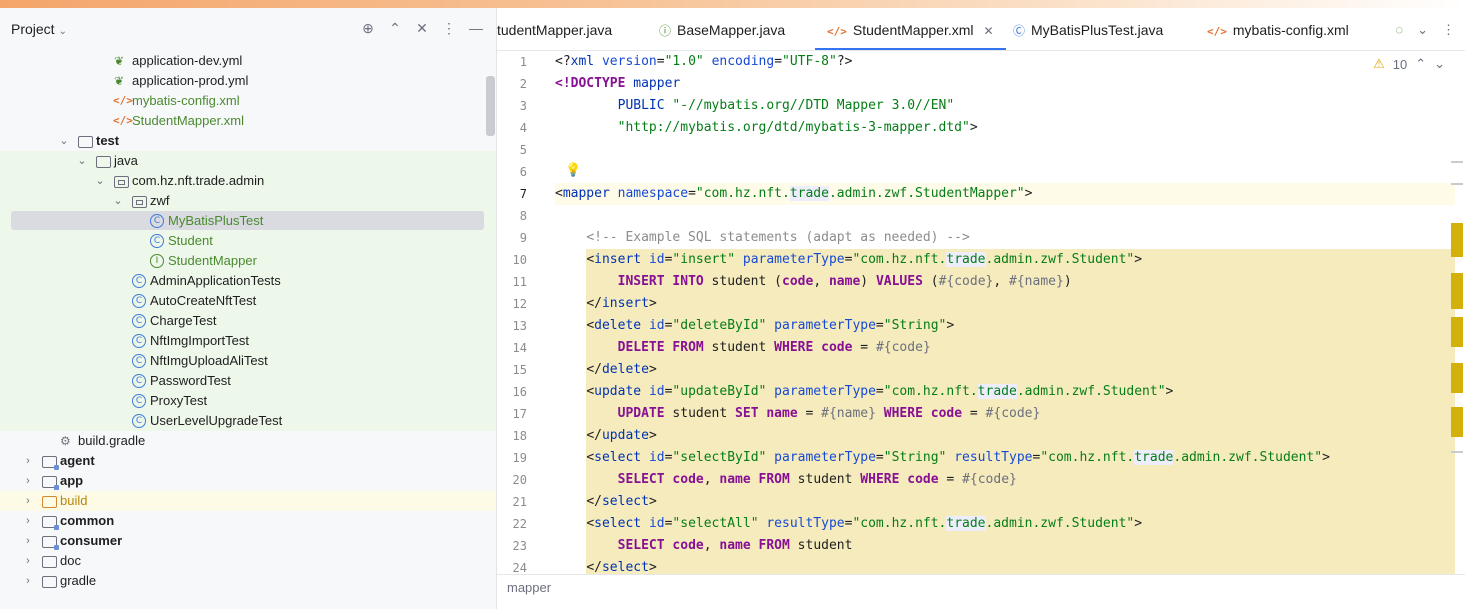 Image resolution: width=1465 pixels, height=610 pixels. I want to click on tab-label: tudentMapper.java, so click(555, 30).